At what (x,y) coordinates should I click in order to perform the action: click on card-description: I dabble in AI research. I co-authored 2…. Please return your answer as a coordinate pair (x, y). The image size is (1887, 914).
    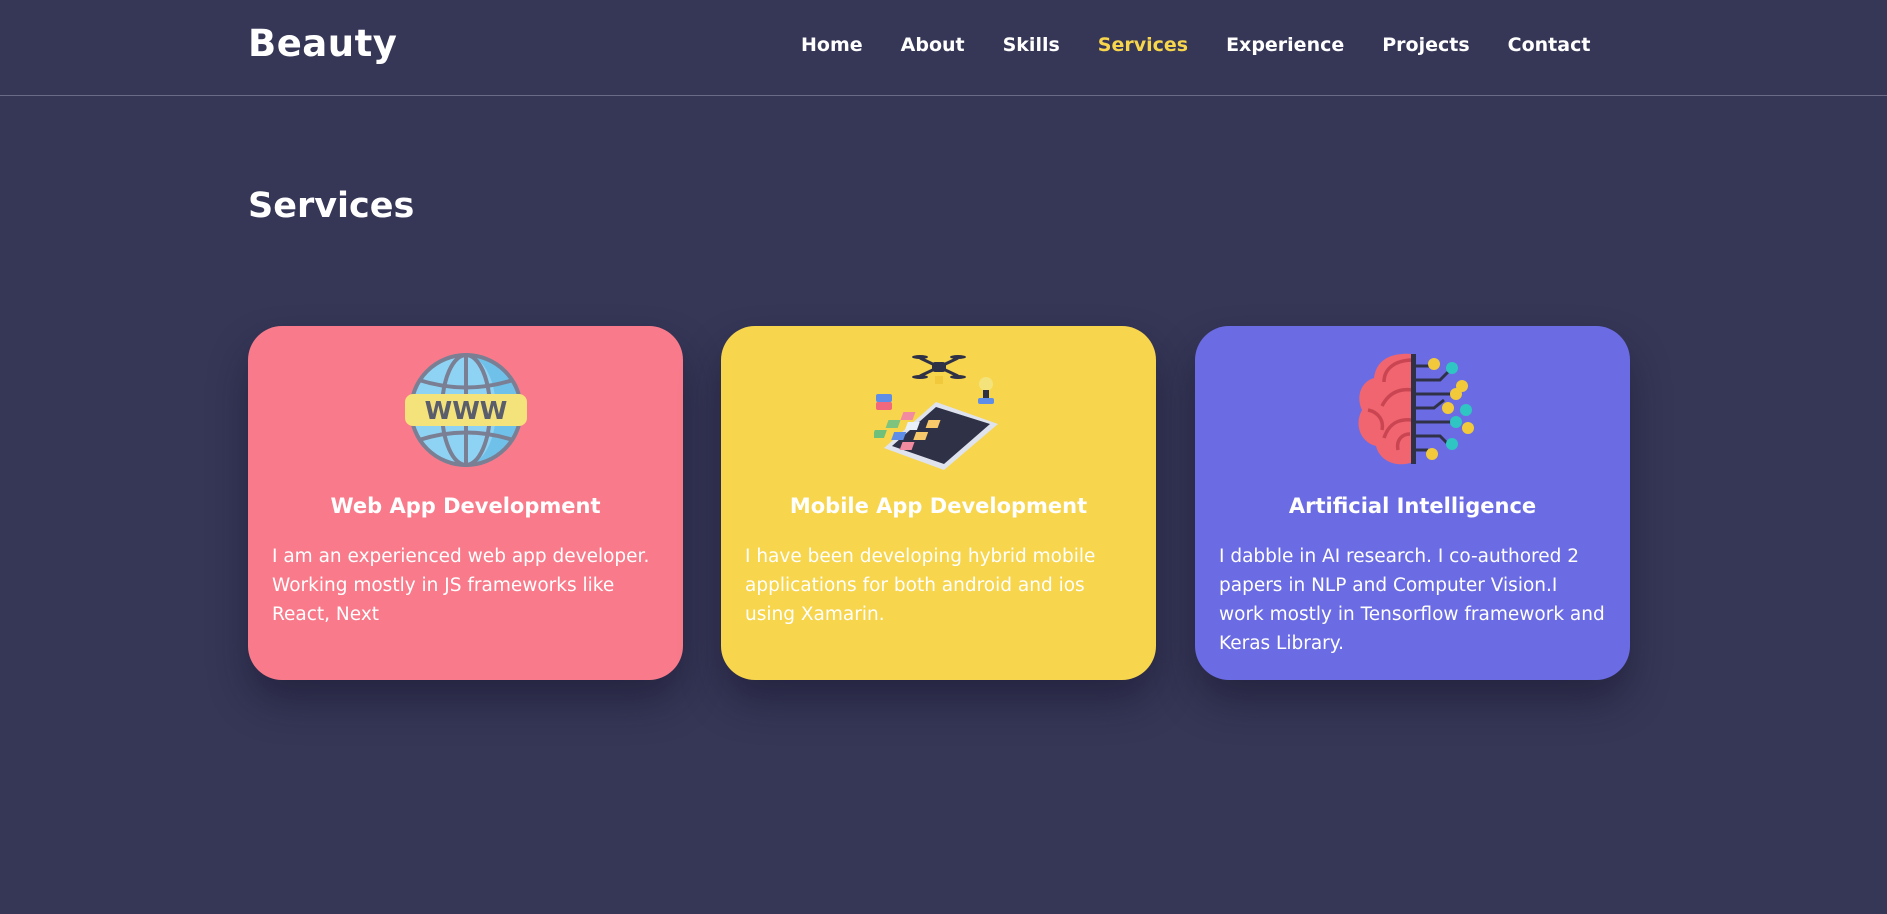
    Looking at the image, I should click on (1412, 600).